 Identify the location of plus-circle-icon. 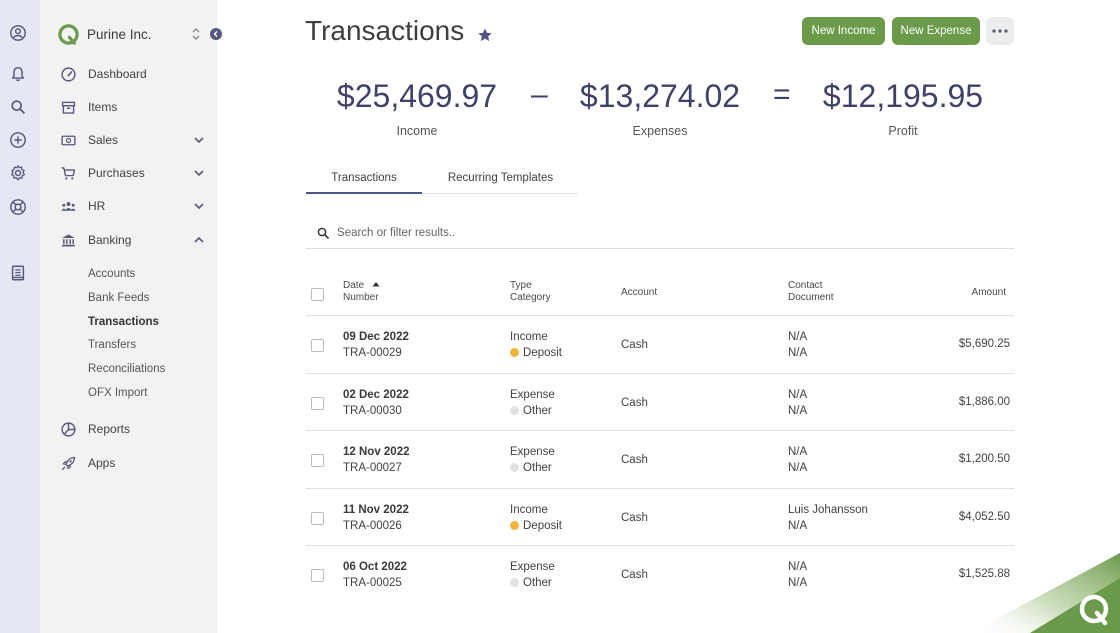
(18, 140).